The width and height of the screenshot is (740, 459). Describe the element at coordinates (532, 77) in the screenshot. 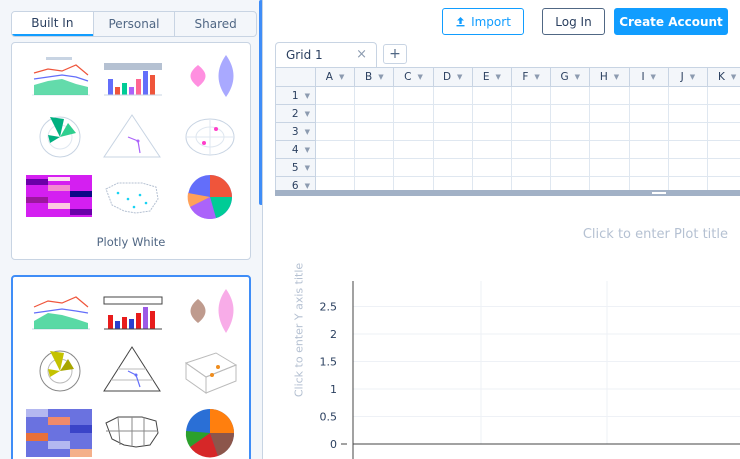

I see `column-header-f: F ▼` at that location.